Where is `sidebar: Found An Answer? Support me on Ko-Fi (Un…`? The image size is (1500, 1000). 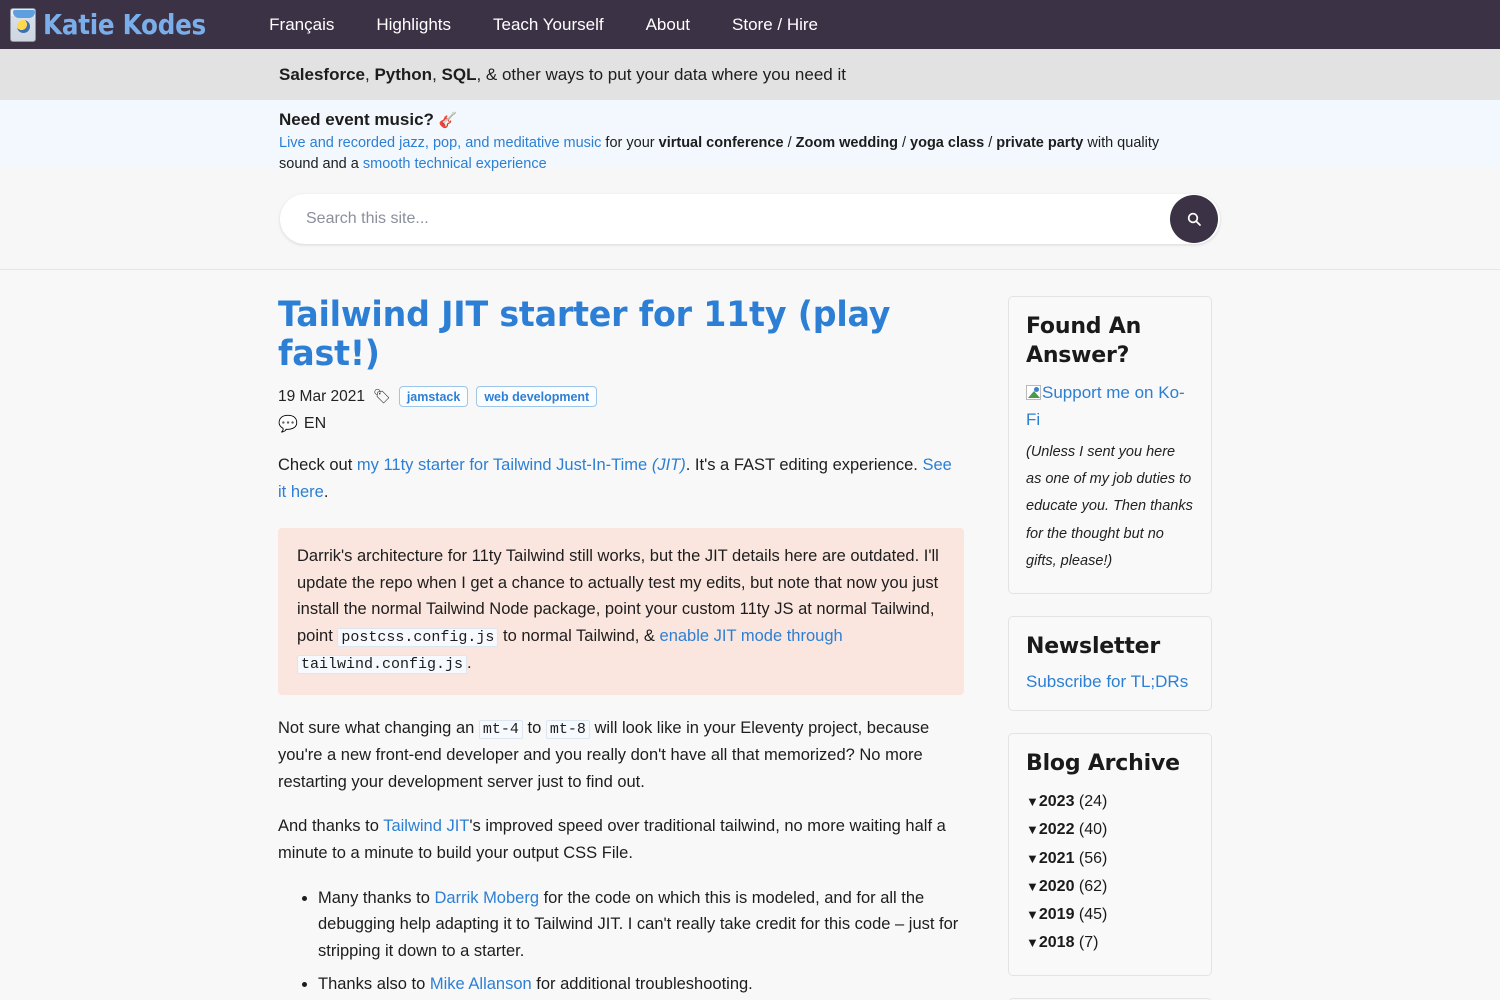 sidebar: Found An Answer? Support me on Ko-Fi (Un… is located at coordinates (1110, 648).